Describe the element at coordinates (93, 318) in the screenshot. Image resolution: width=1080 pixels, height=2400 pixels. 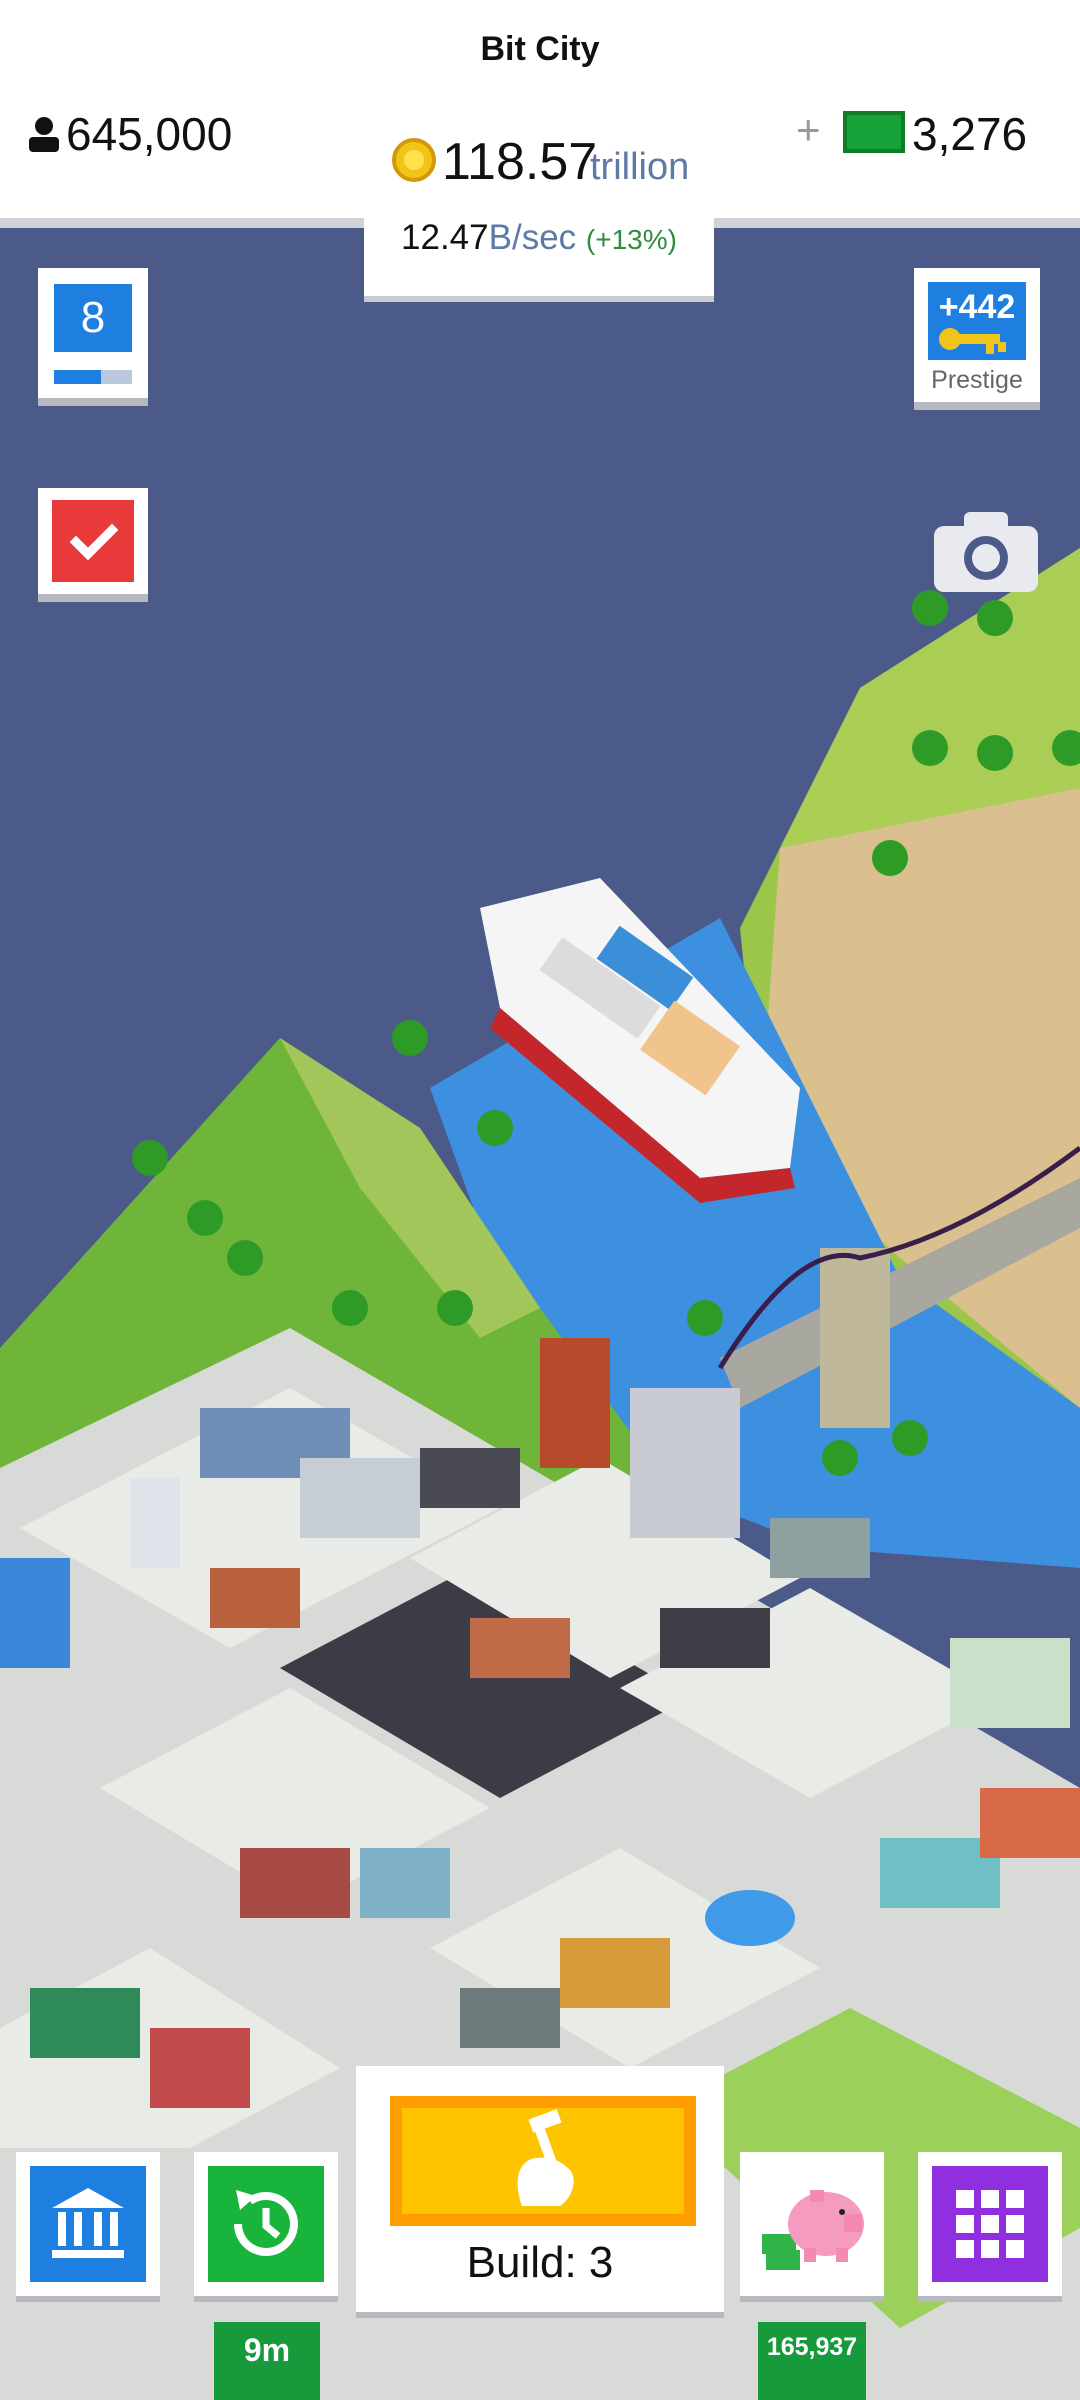
I see `level-number: 8` at that location.